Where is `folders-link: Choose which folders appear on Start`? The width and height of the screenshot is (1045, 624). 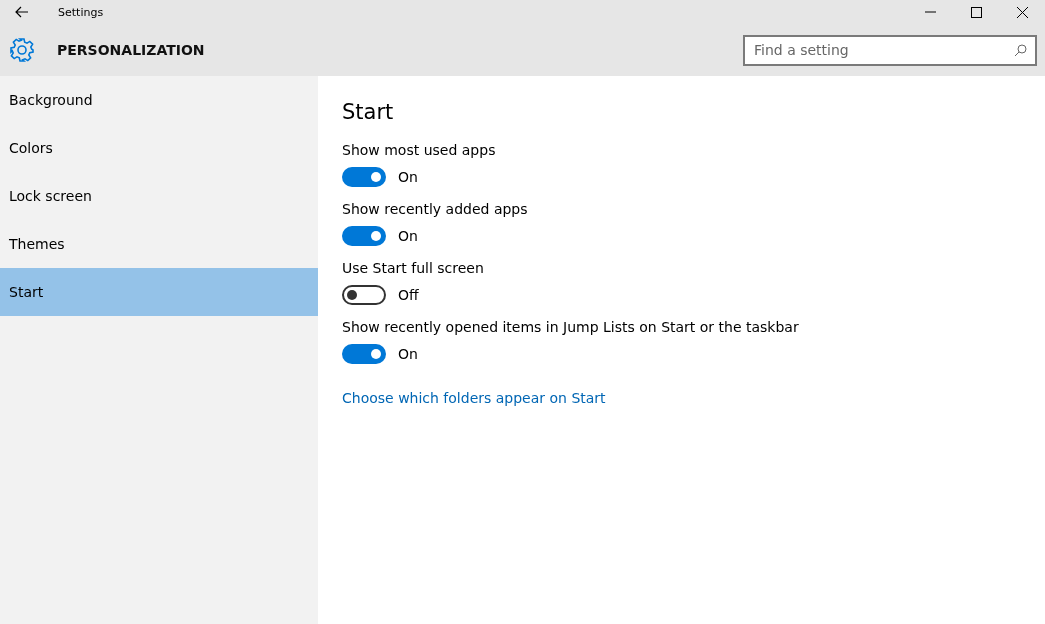 folders-link: Choose which folders appear on Start is located at coordinates (474, 398).